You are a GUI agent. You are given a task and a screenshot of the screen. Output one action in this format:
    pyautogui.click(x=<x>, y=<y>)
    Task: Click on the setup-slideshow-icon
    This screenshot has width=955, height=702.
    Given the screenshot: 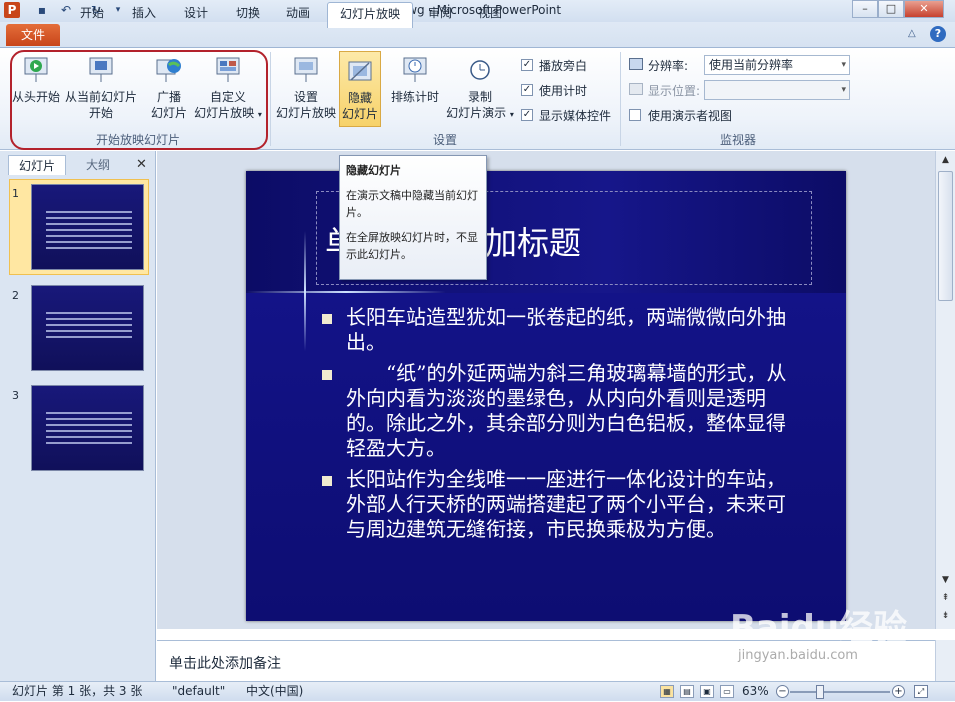 What is the action you would take?
    pyautogui.click(x=306, y=69)
    